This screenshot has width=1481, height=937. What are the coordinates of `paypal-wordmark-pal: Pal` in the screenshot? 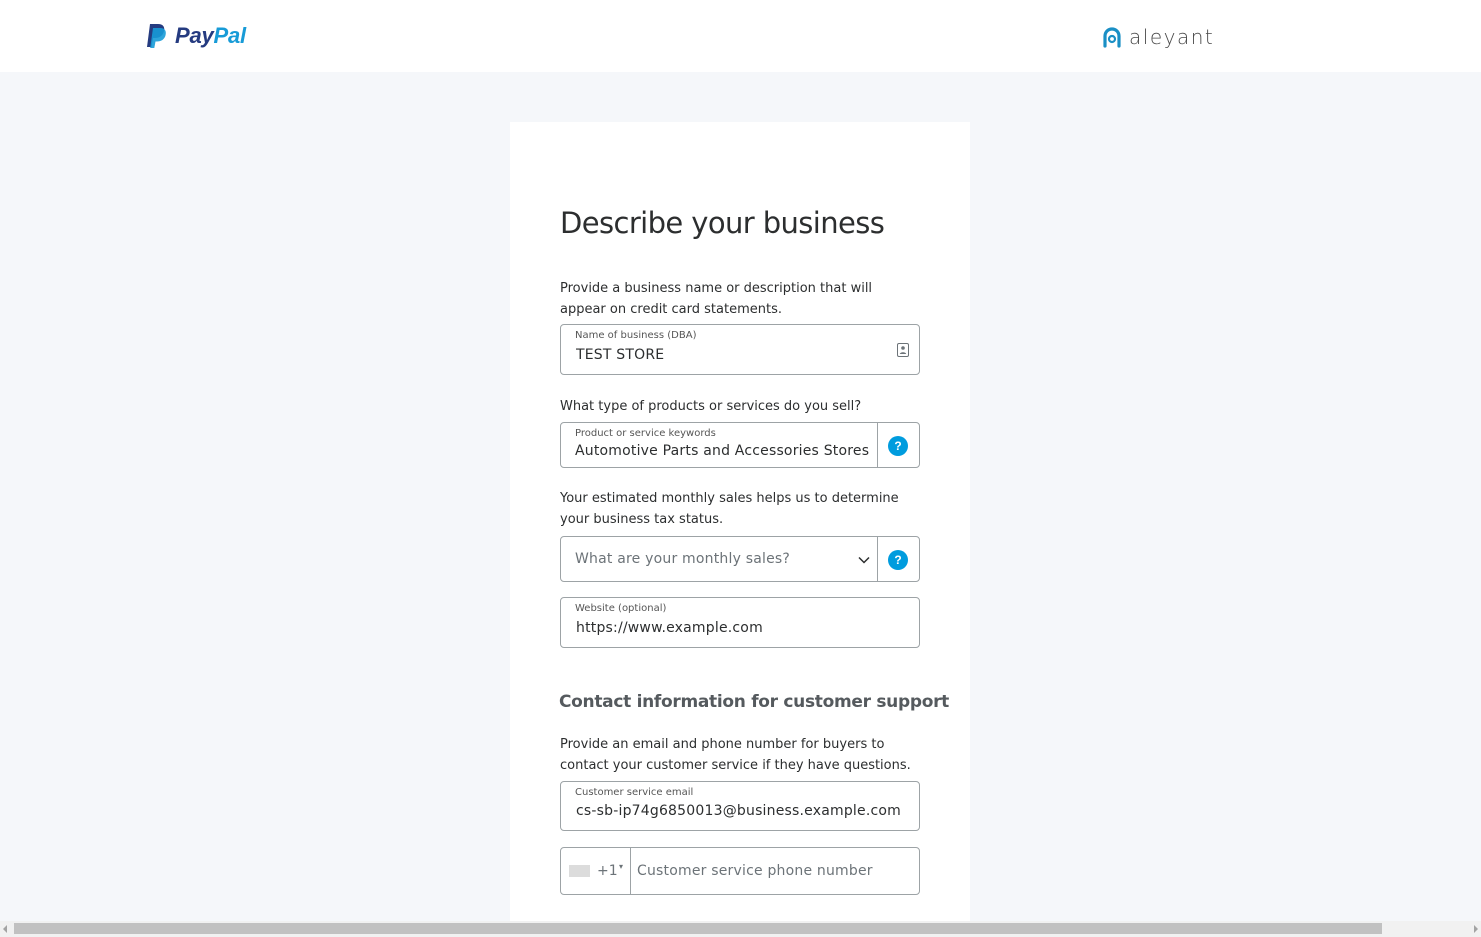 It's located at (230, 35).